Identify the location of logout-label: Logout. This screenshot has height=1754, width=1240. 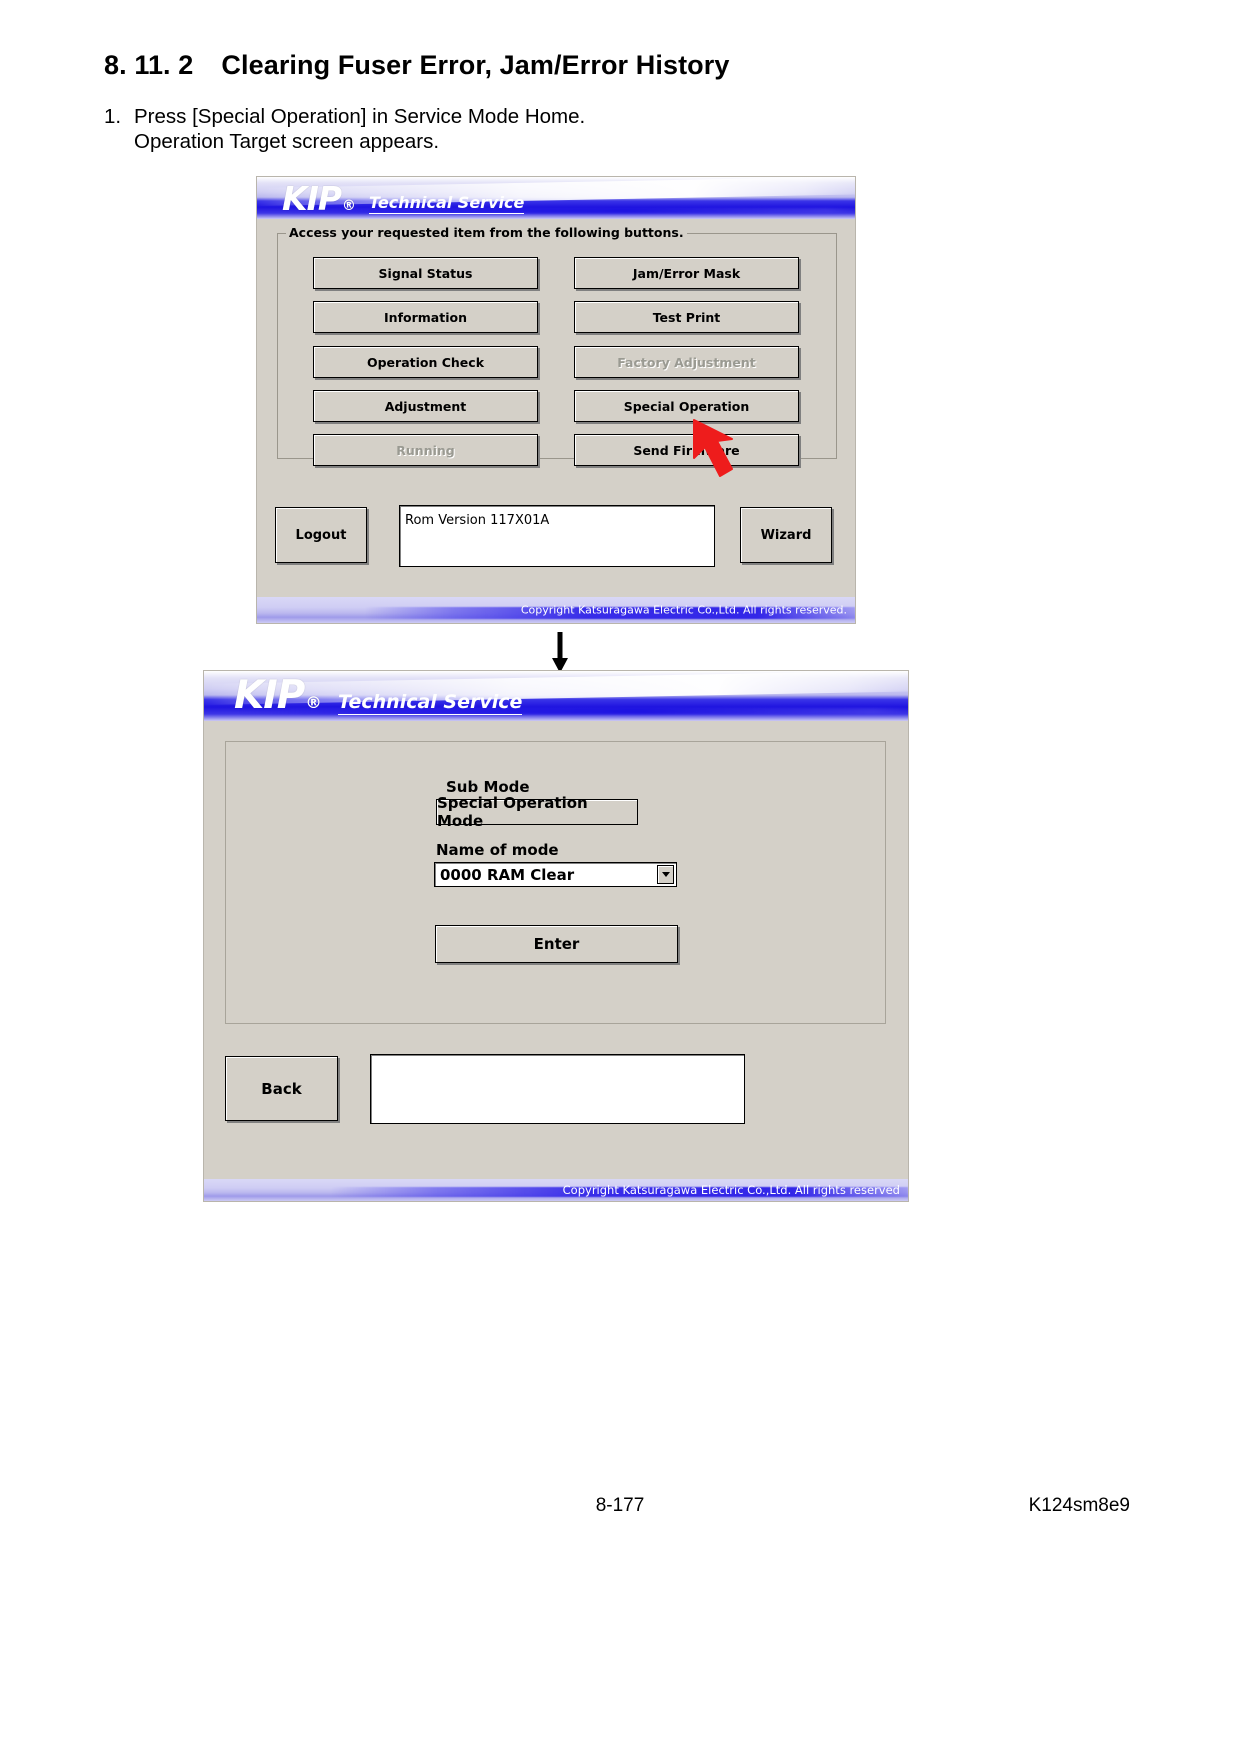
(321, 535).